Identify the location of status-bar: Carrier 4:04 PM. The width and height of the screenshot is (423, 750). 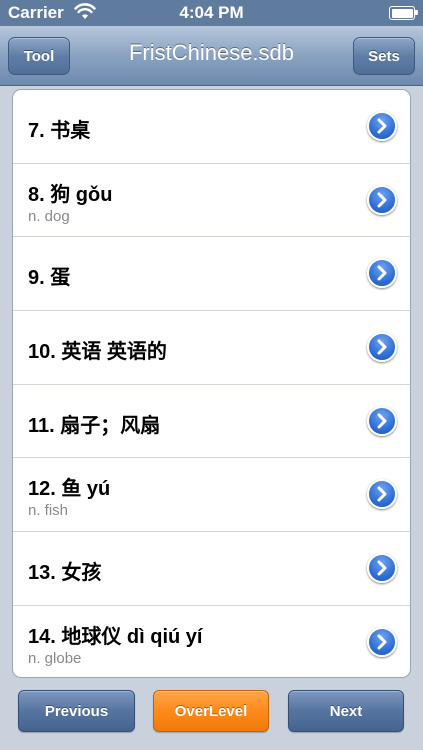
(211, 13).